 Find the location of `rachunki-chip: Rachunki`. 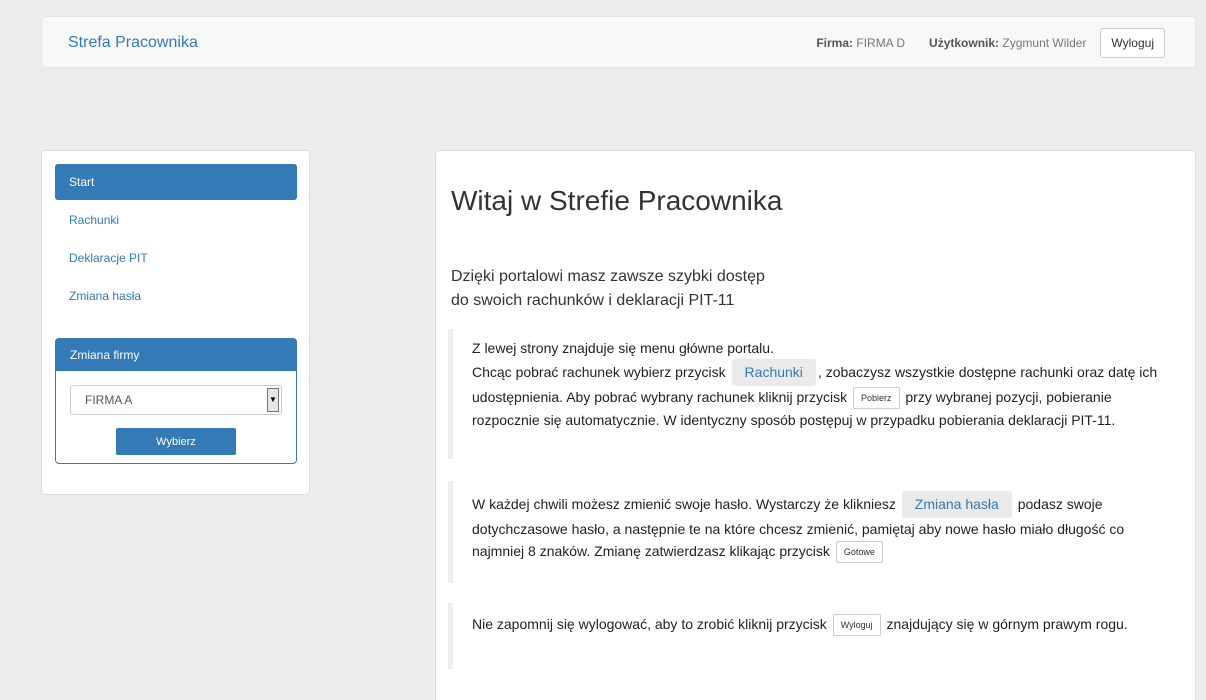

rachunki-chip: Rachunki is located at coordinates (773, 372).